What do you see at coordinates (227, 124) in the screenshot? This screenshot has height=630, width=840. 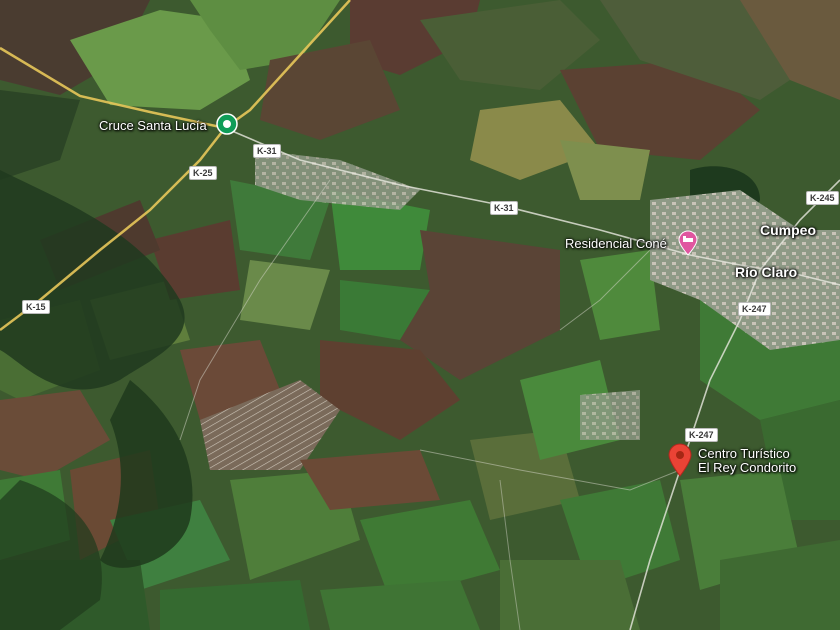 I see `bus-stop-pin-icon` at bounding box center [227, 124].